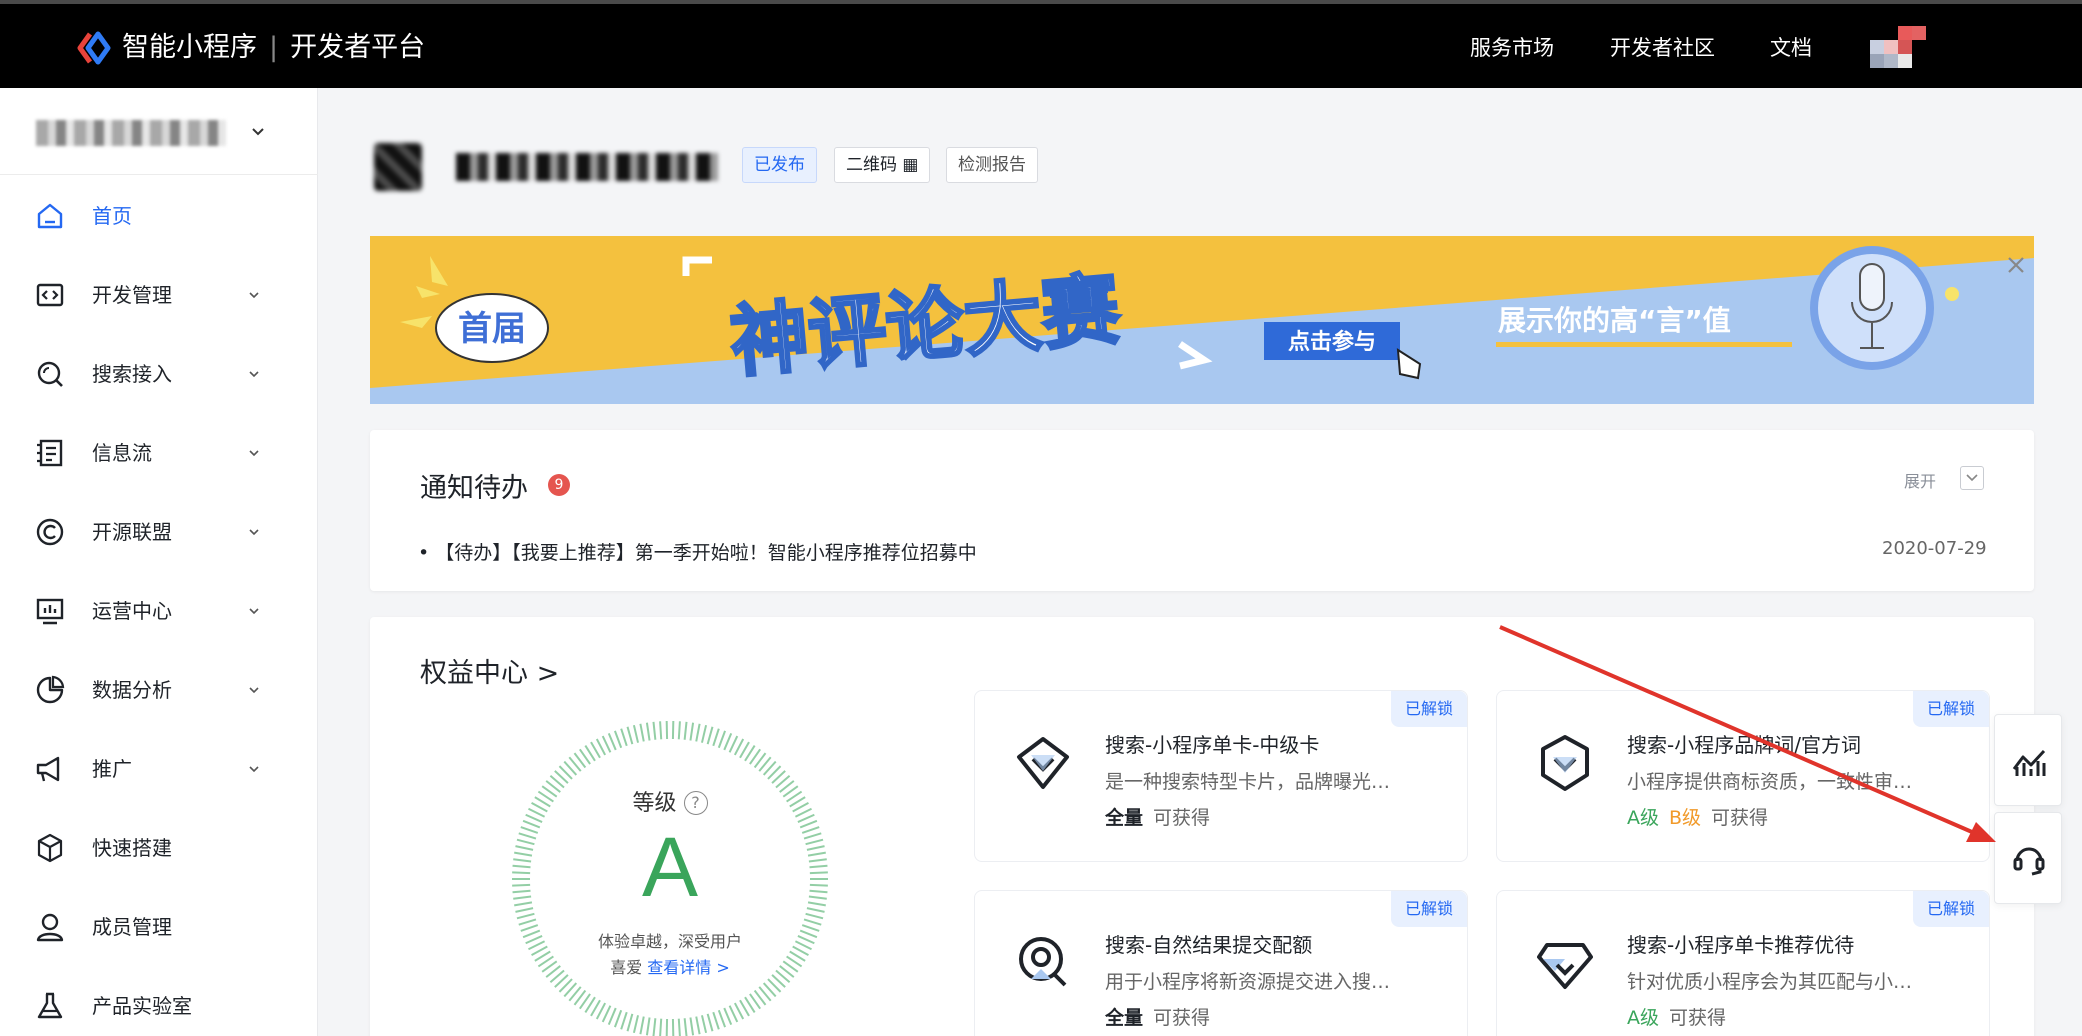  What do you see at coordinates (50, 1005) in the screenshot?
I see `flask-icon` at bounding box center [50, 1005].